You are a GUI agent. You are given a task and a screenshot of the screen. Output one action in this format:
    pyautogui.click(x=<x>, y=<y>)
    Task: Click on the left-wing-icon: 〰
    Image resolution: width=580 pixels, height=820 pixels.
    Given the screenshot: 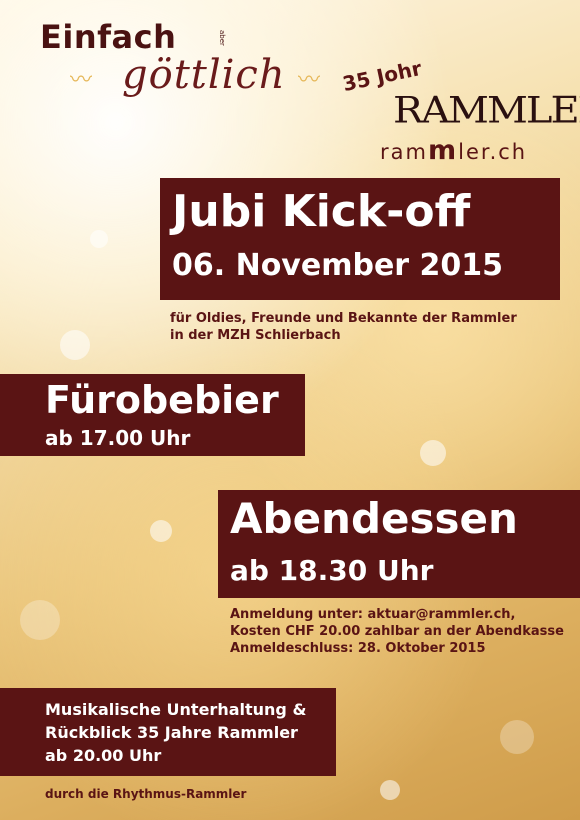 What is the action you would take?
    pyautogui.click(x=81, y=80)
    